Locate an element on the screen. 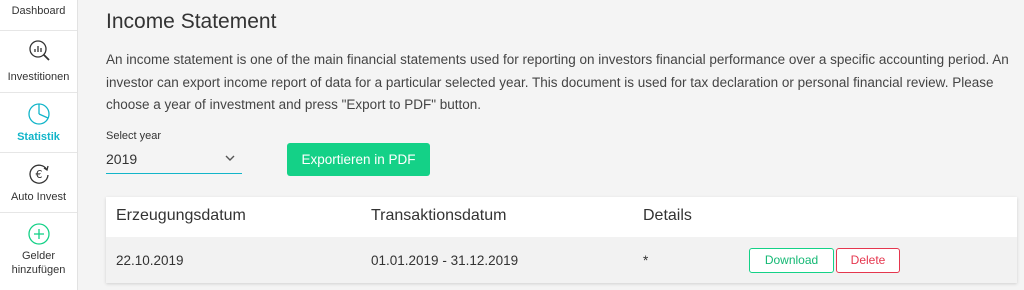  sidebar-item-statistik: Statistik is located at coordinates (38, 123).